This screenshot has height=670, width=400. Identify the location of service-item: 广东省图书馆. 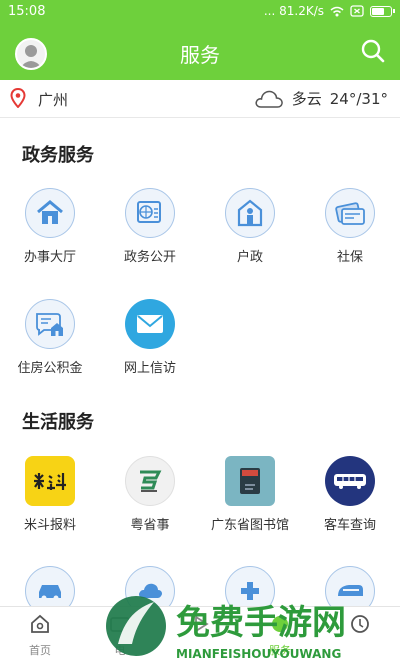
(250, 494).